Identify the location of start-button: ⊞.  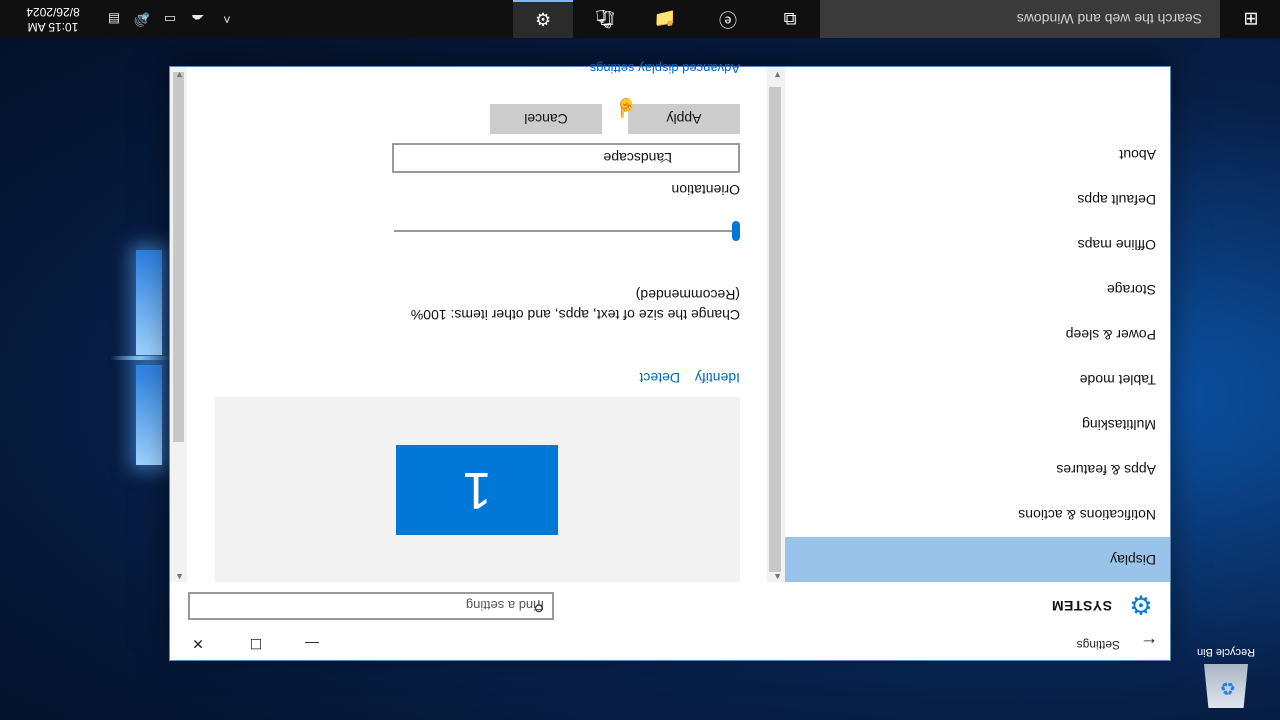
(1251, 19).